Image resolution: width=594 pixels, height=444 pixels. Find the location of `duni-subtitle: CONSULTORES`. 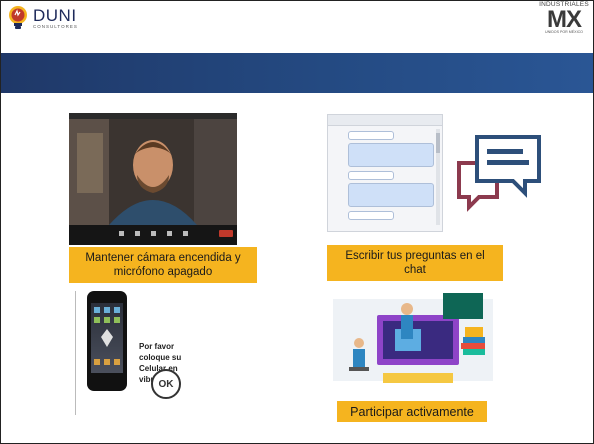

duni-subtitle: CONSULTORES is located at coordinates (55, 26).